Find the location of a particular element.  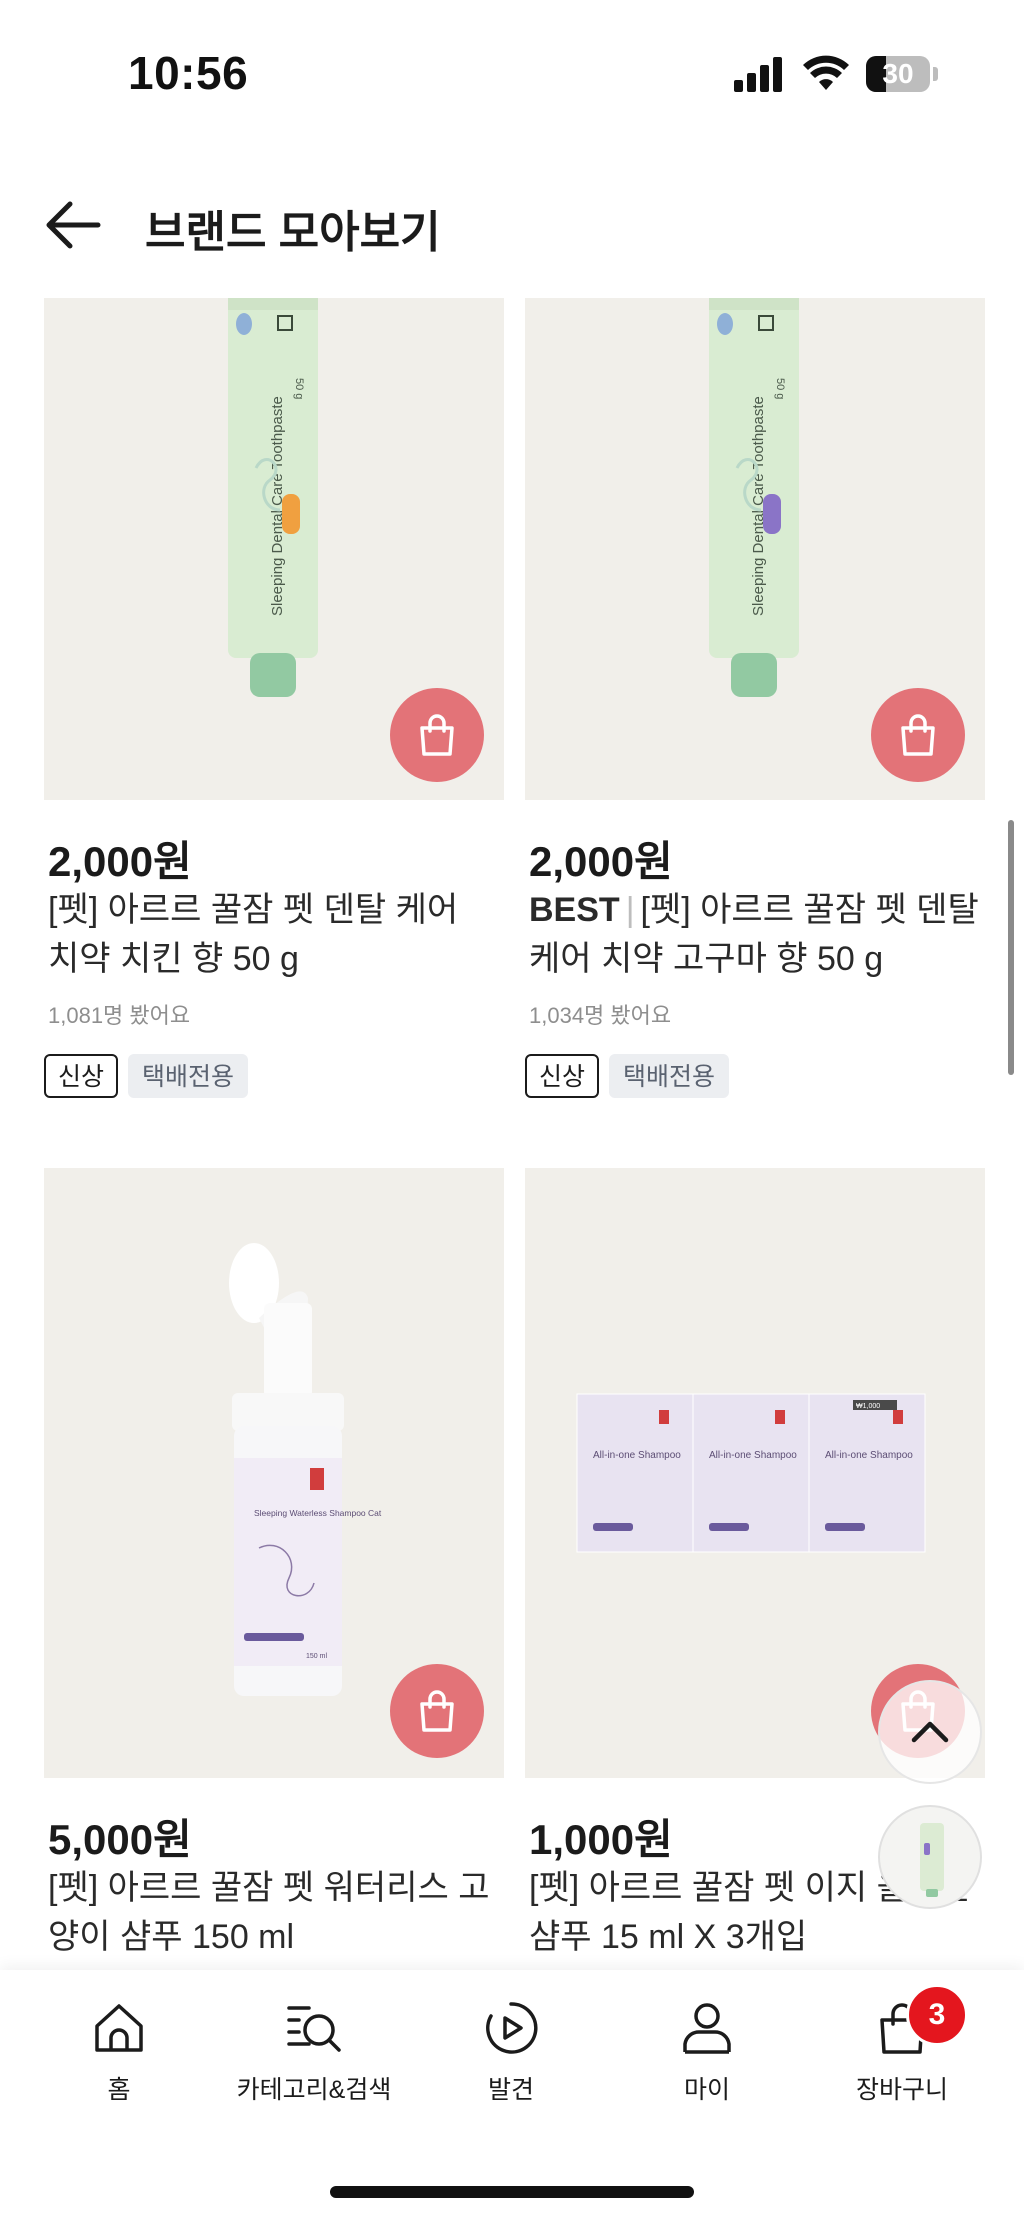

tab-discover: 발견 is located at coordinates (511, 2045).